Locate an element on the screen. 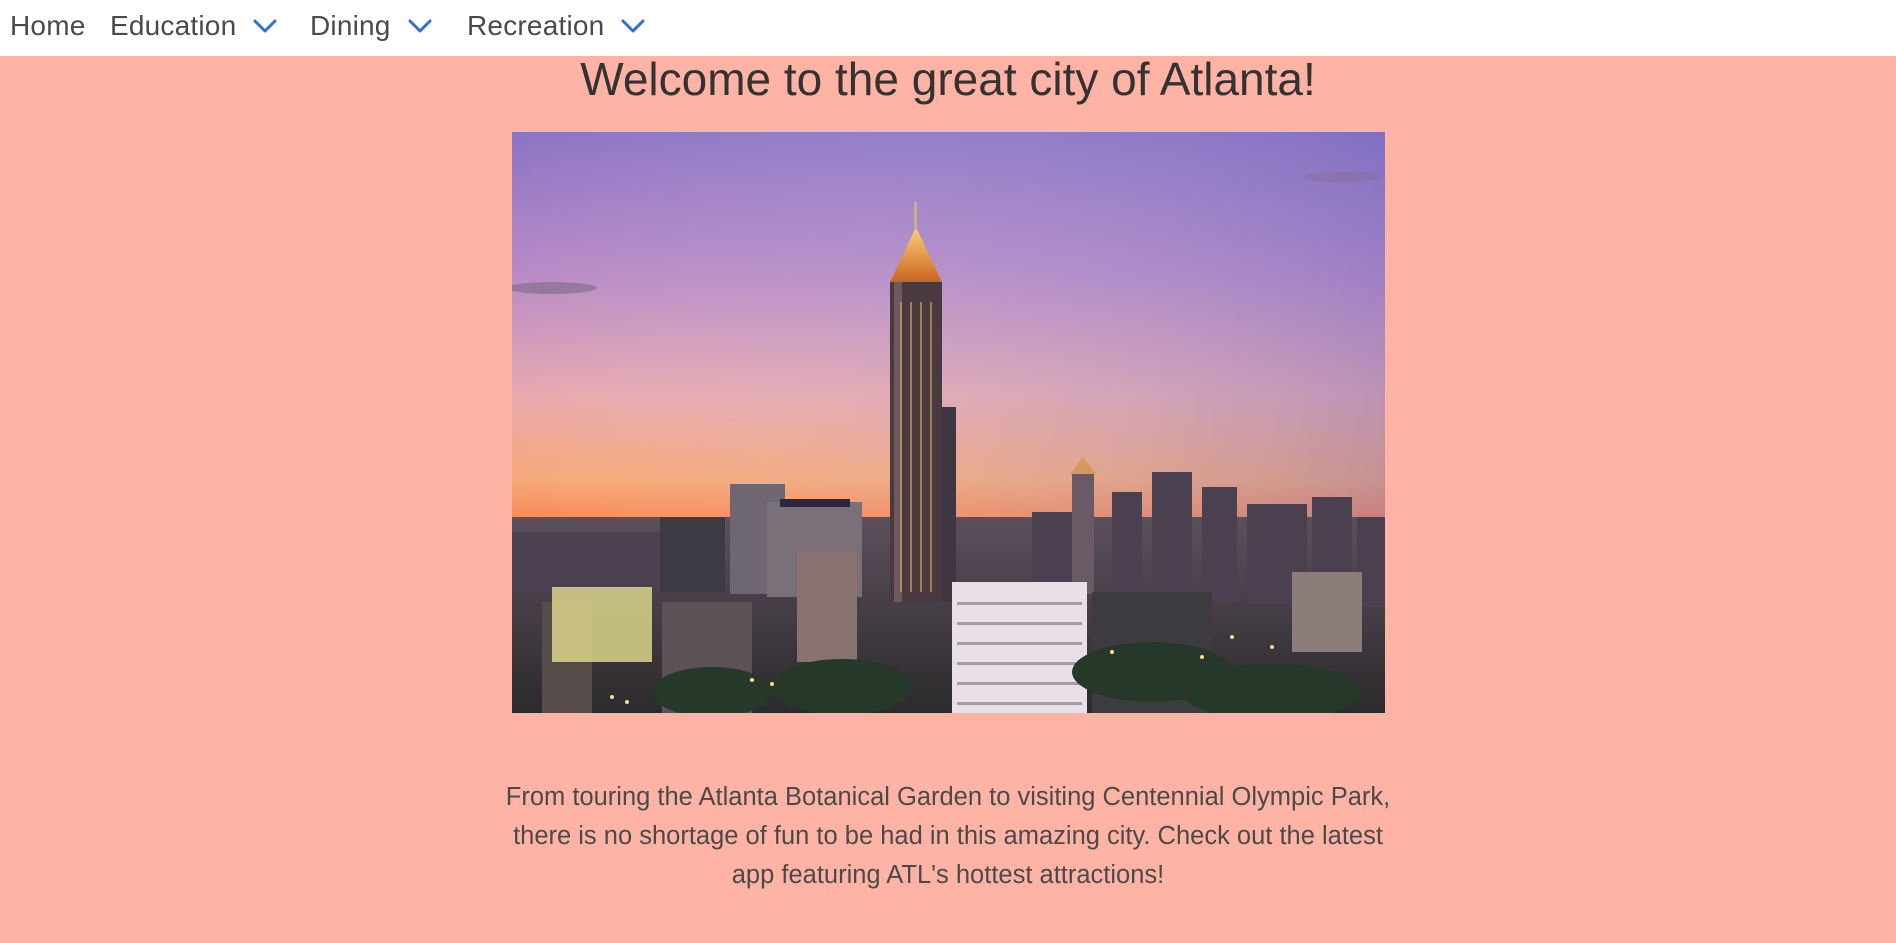 The height and width of the screenshot is (943, 1896). page-title: Welcome to the great city of Atlanta! is located at coordinates (948, 79).